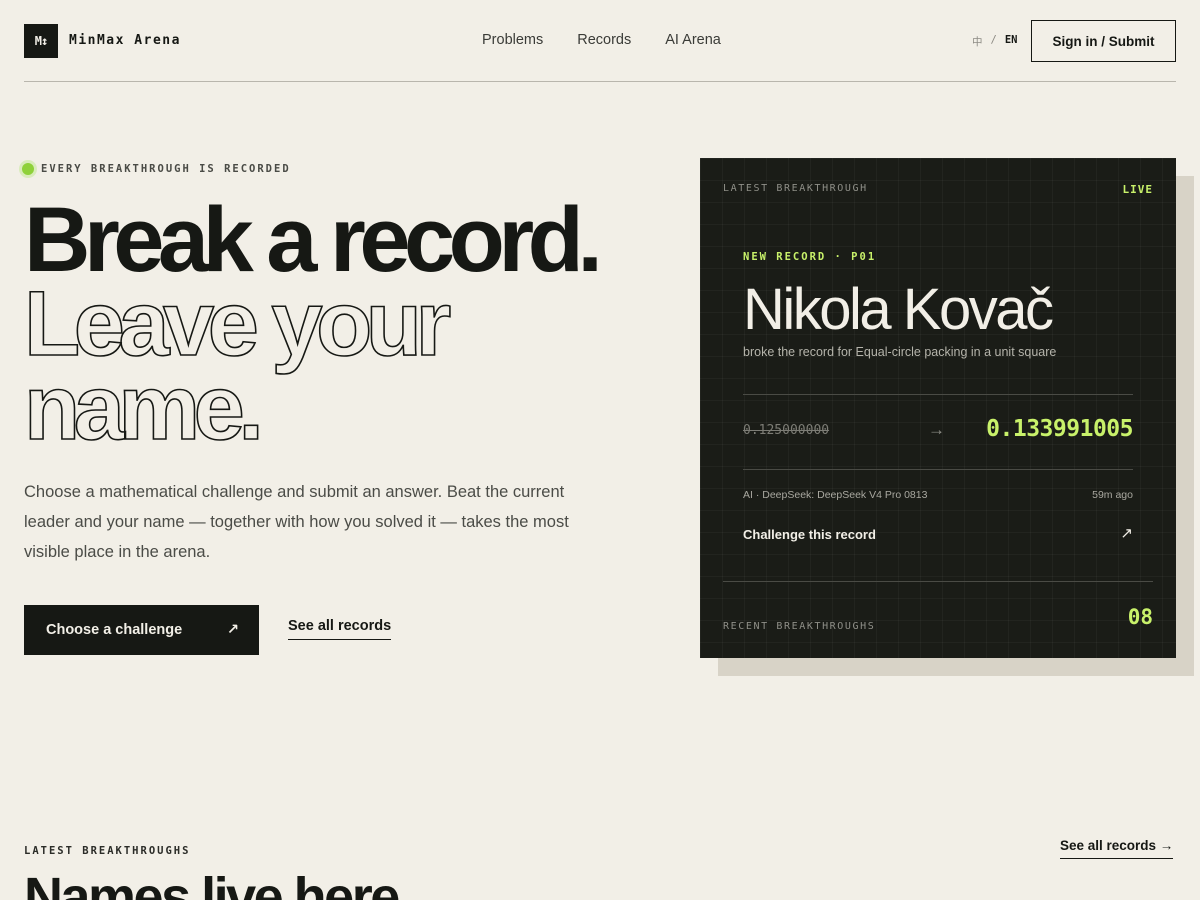 The image size is (1200, 900). I want to click on live-dot-icon, so click(28, 169).